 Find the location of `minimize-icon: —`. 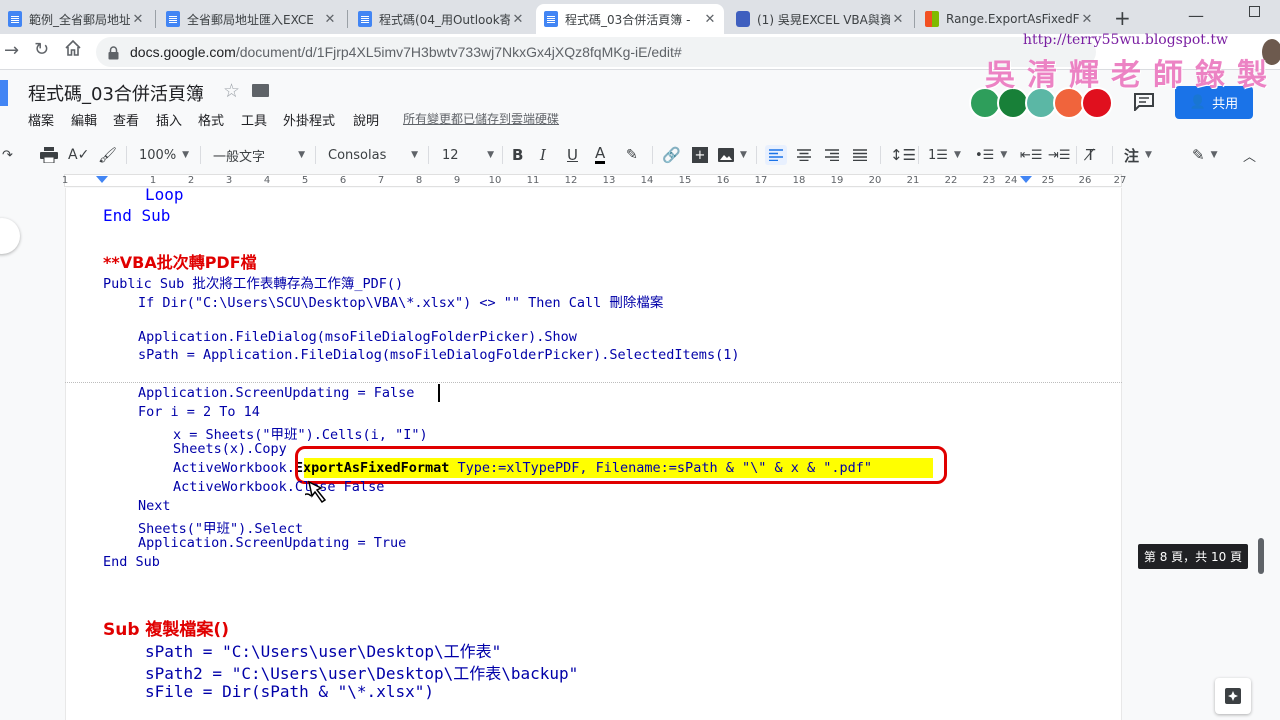

minimize-icon: — is located at coordinates (1196, 15).